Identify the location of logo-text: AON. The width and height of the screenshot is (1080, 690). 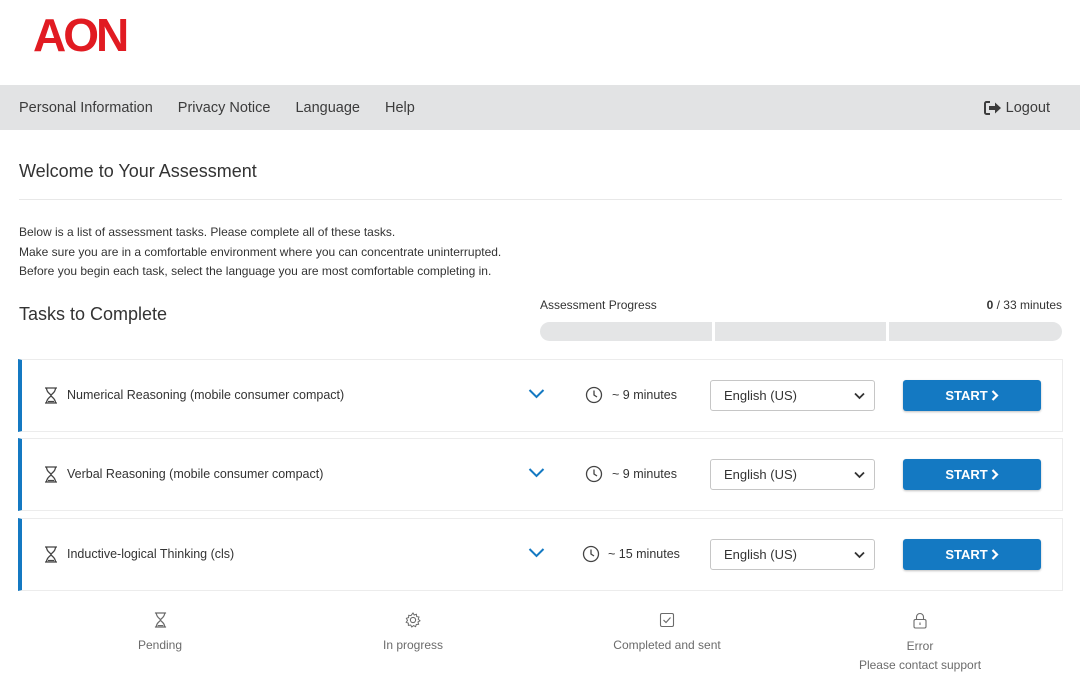
(80, 34).